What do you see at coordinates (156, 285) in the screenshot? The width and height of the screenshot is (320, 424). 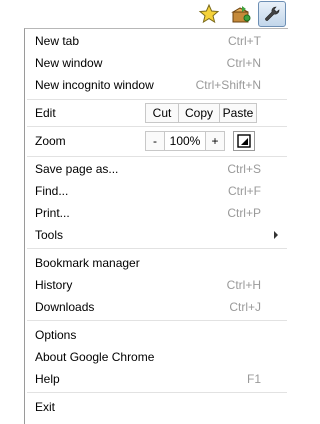 I see `menu-item-history: History Ctrl+H` at bounding box center [156, 285].